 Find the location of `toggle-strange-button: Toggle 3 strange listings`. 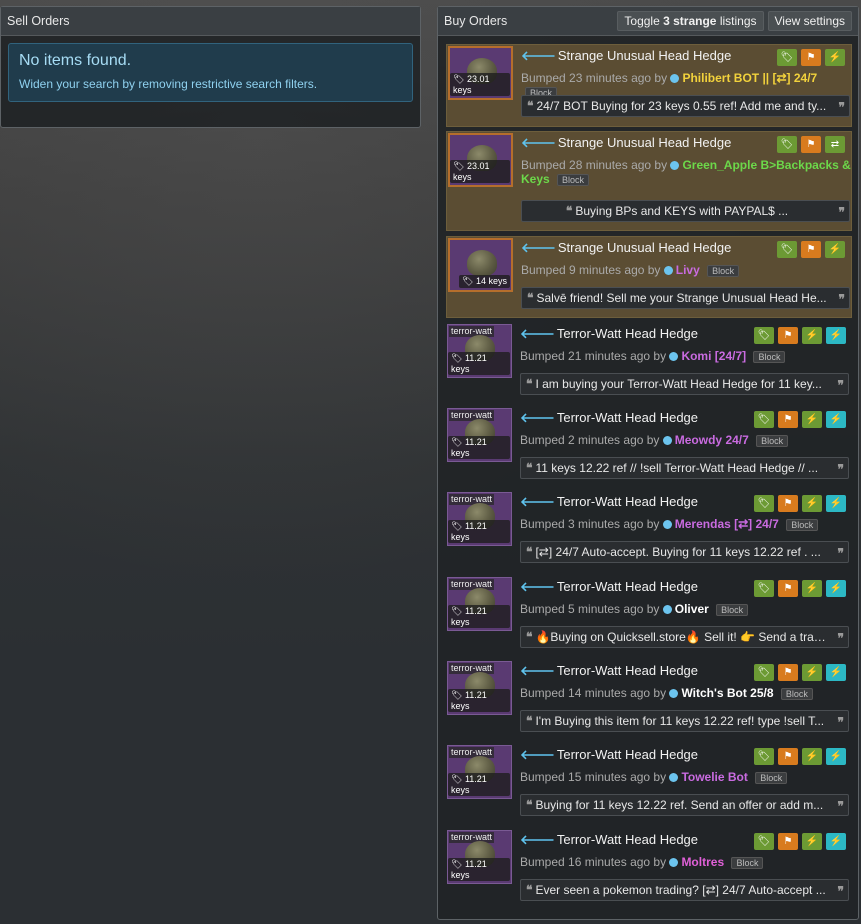

toggle-strange-button: Toggle 3 strange listings is located at coordinates (690, 21).